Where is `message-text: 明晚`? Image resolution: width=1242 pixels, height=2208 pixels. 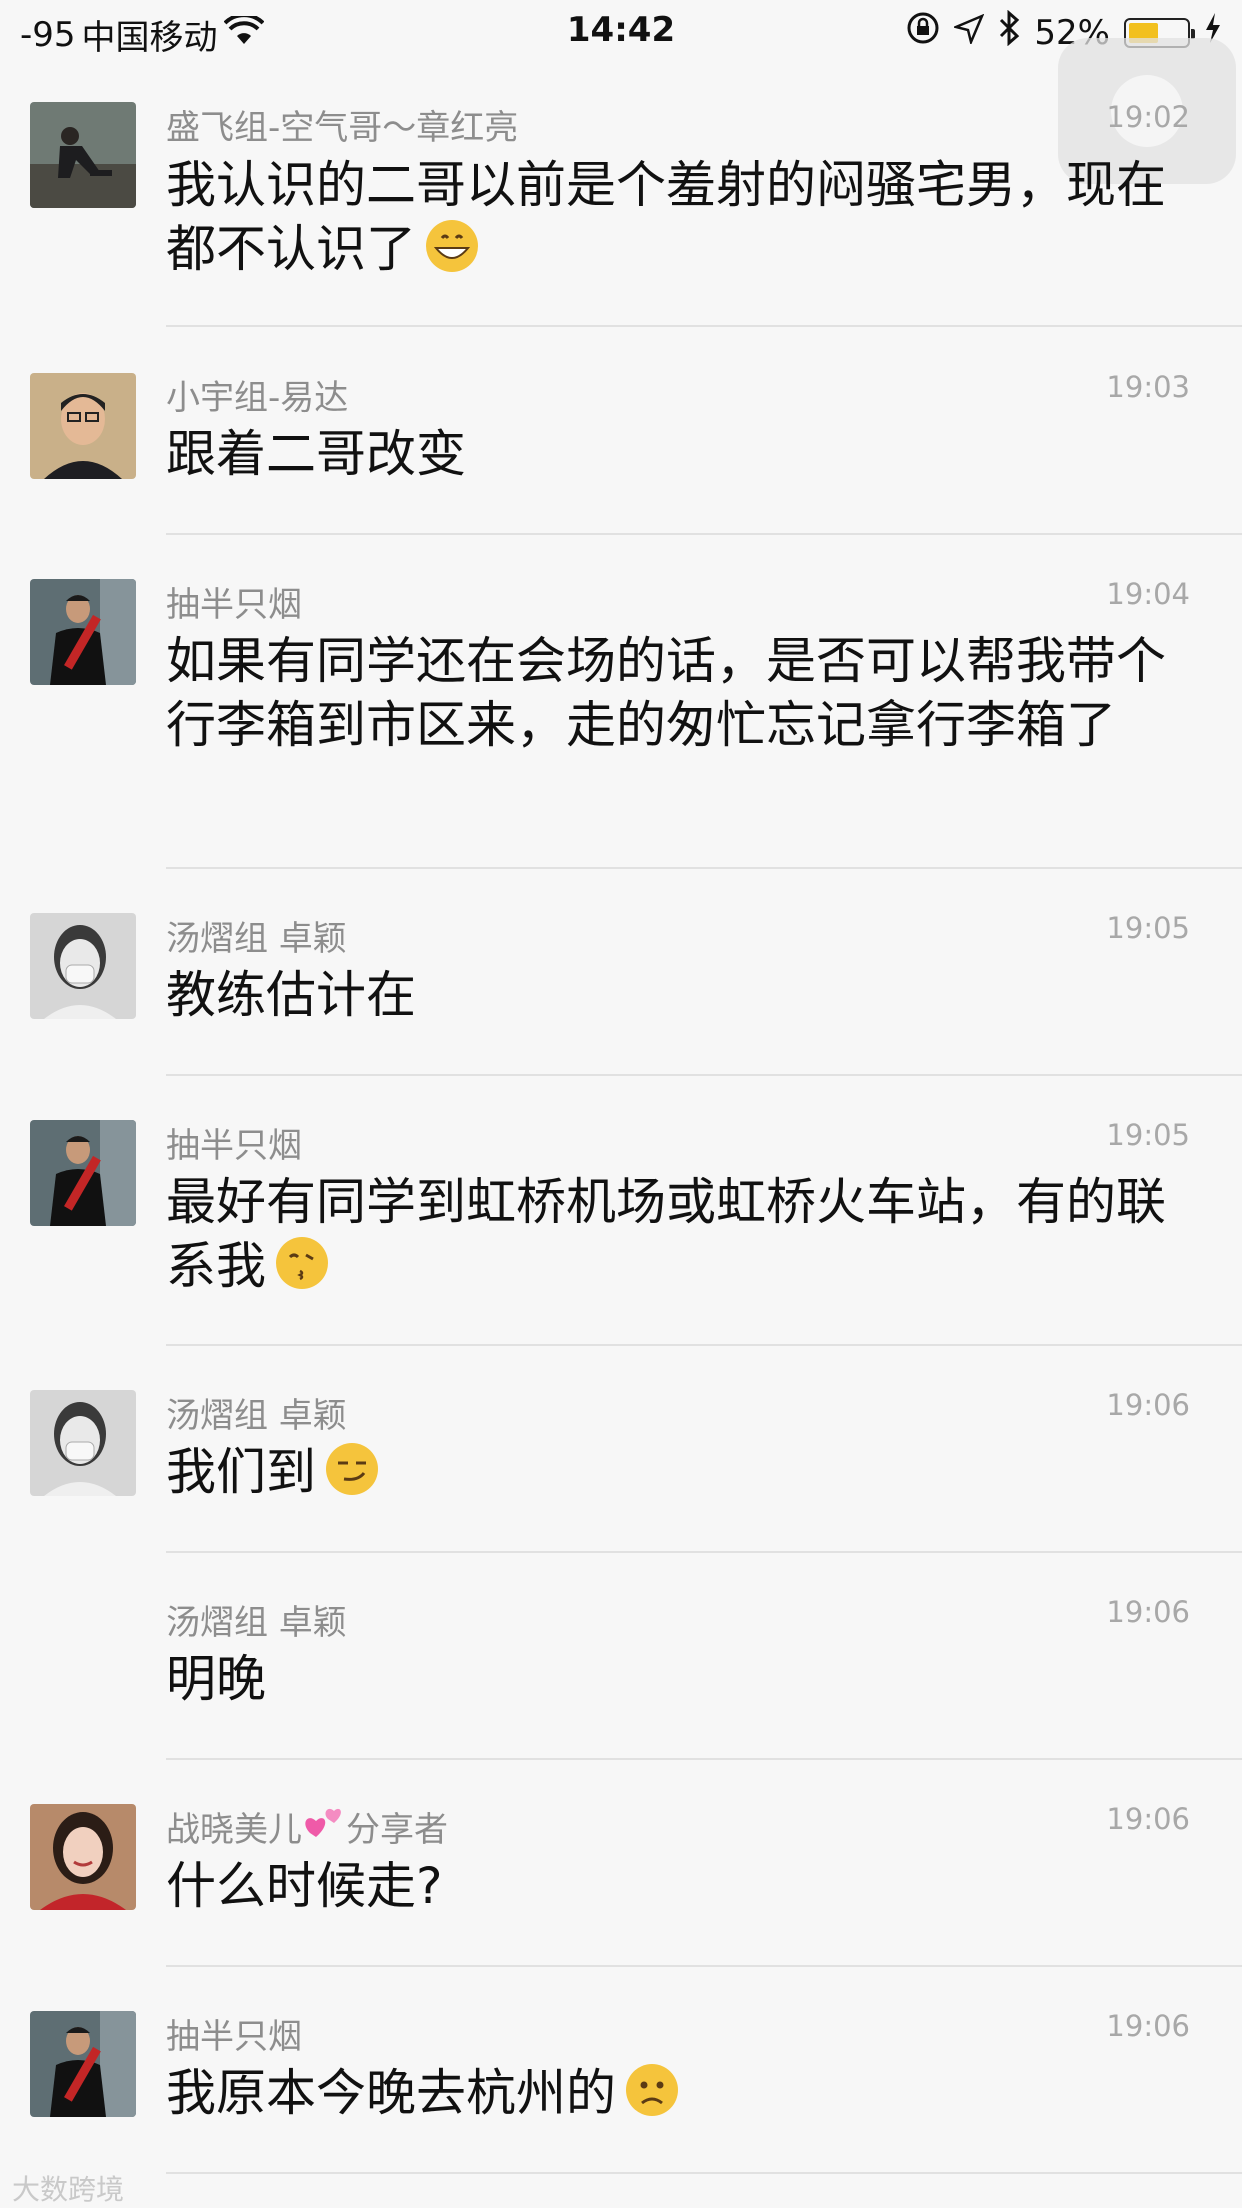
message-text: 明晚 is located at coordinates (216, 1679).